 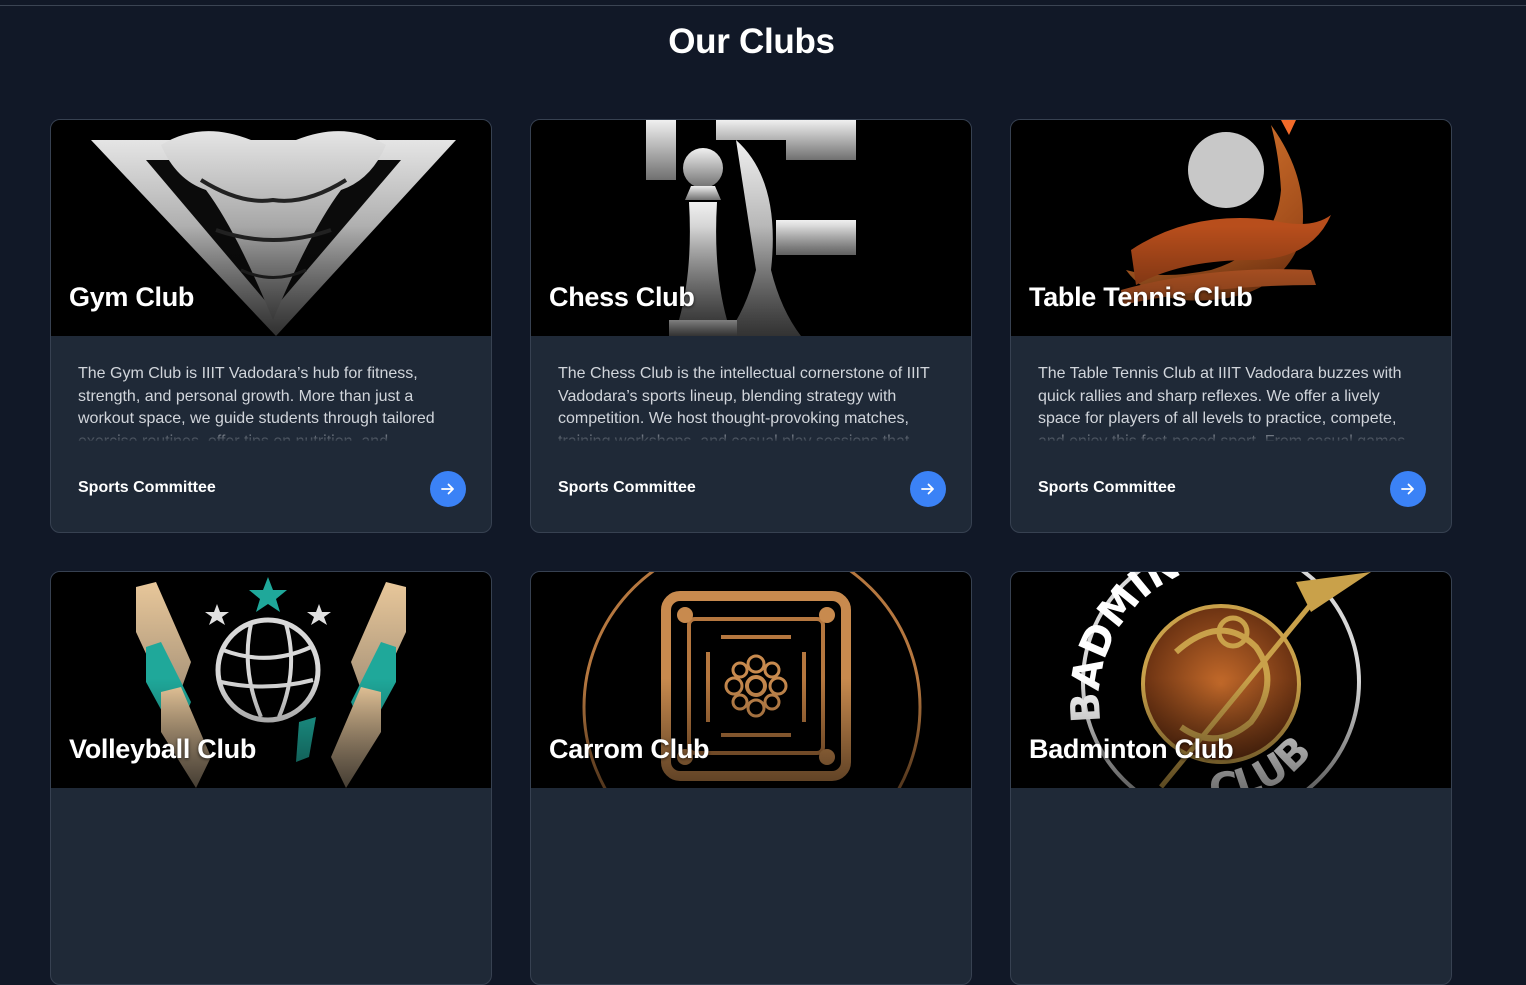 What do you see at coordinates (1131, 749) in the screenshot?
I see `club-title: Badminton Club` at bounding box center [1131, 749].